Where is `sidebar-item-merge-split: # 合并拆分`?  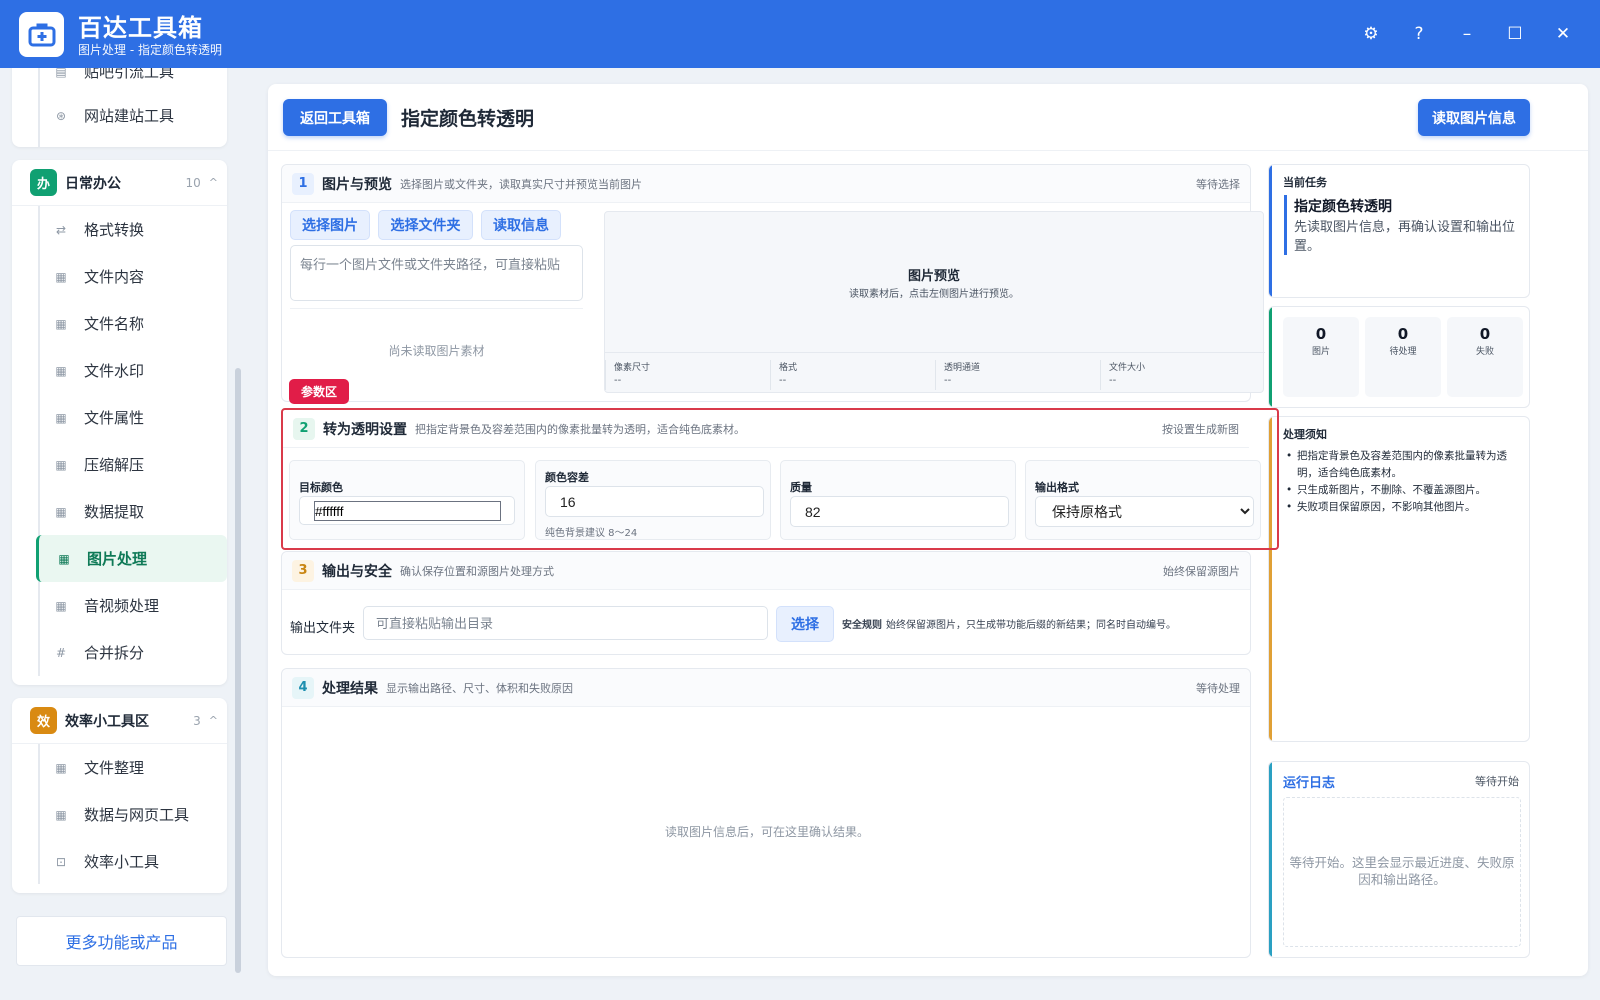
sidebar-item-merge-split: # 合并拆分 is located at coordinates (119, 652).